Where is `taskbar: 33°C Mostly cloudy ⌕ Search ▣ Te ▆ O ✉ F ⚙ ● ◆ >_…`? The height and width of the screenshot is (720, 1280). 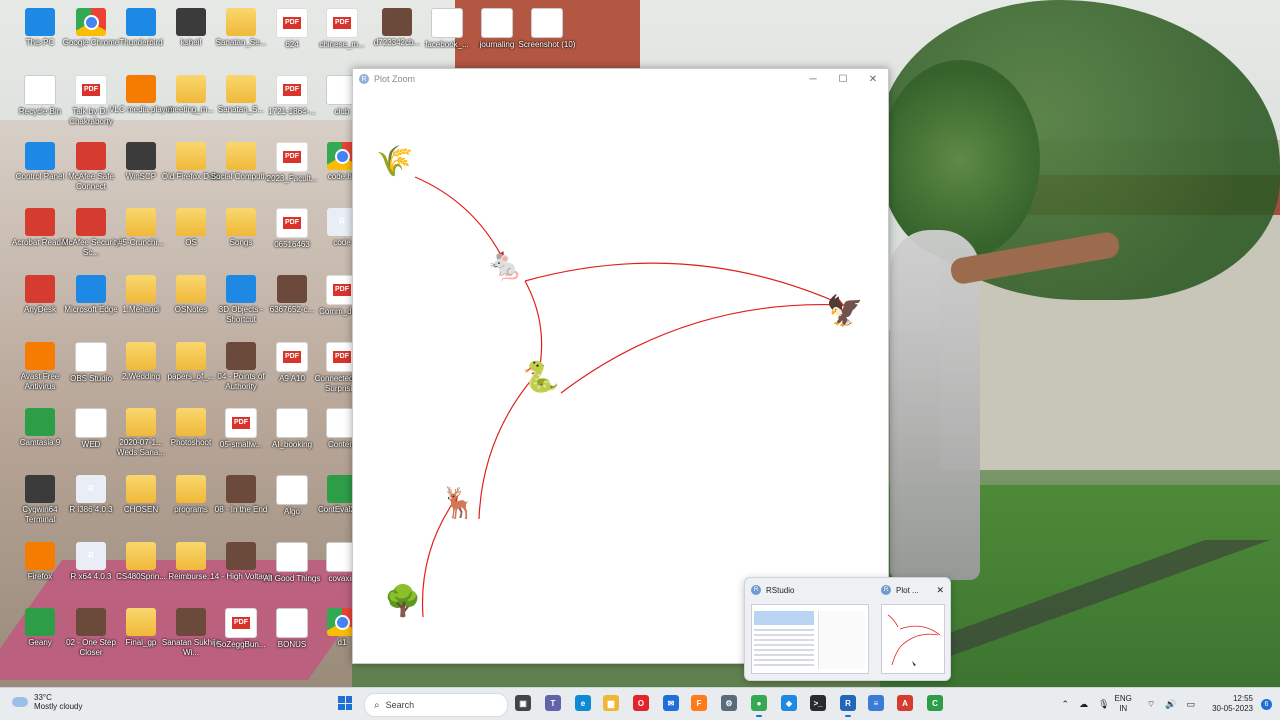
taskbar: 33°C Mostly cloudy ⌕ Search ▣ Te ▆ O ✉ F ⚙ ● ◆ >_… is located at coordinates (640, 703).